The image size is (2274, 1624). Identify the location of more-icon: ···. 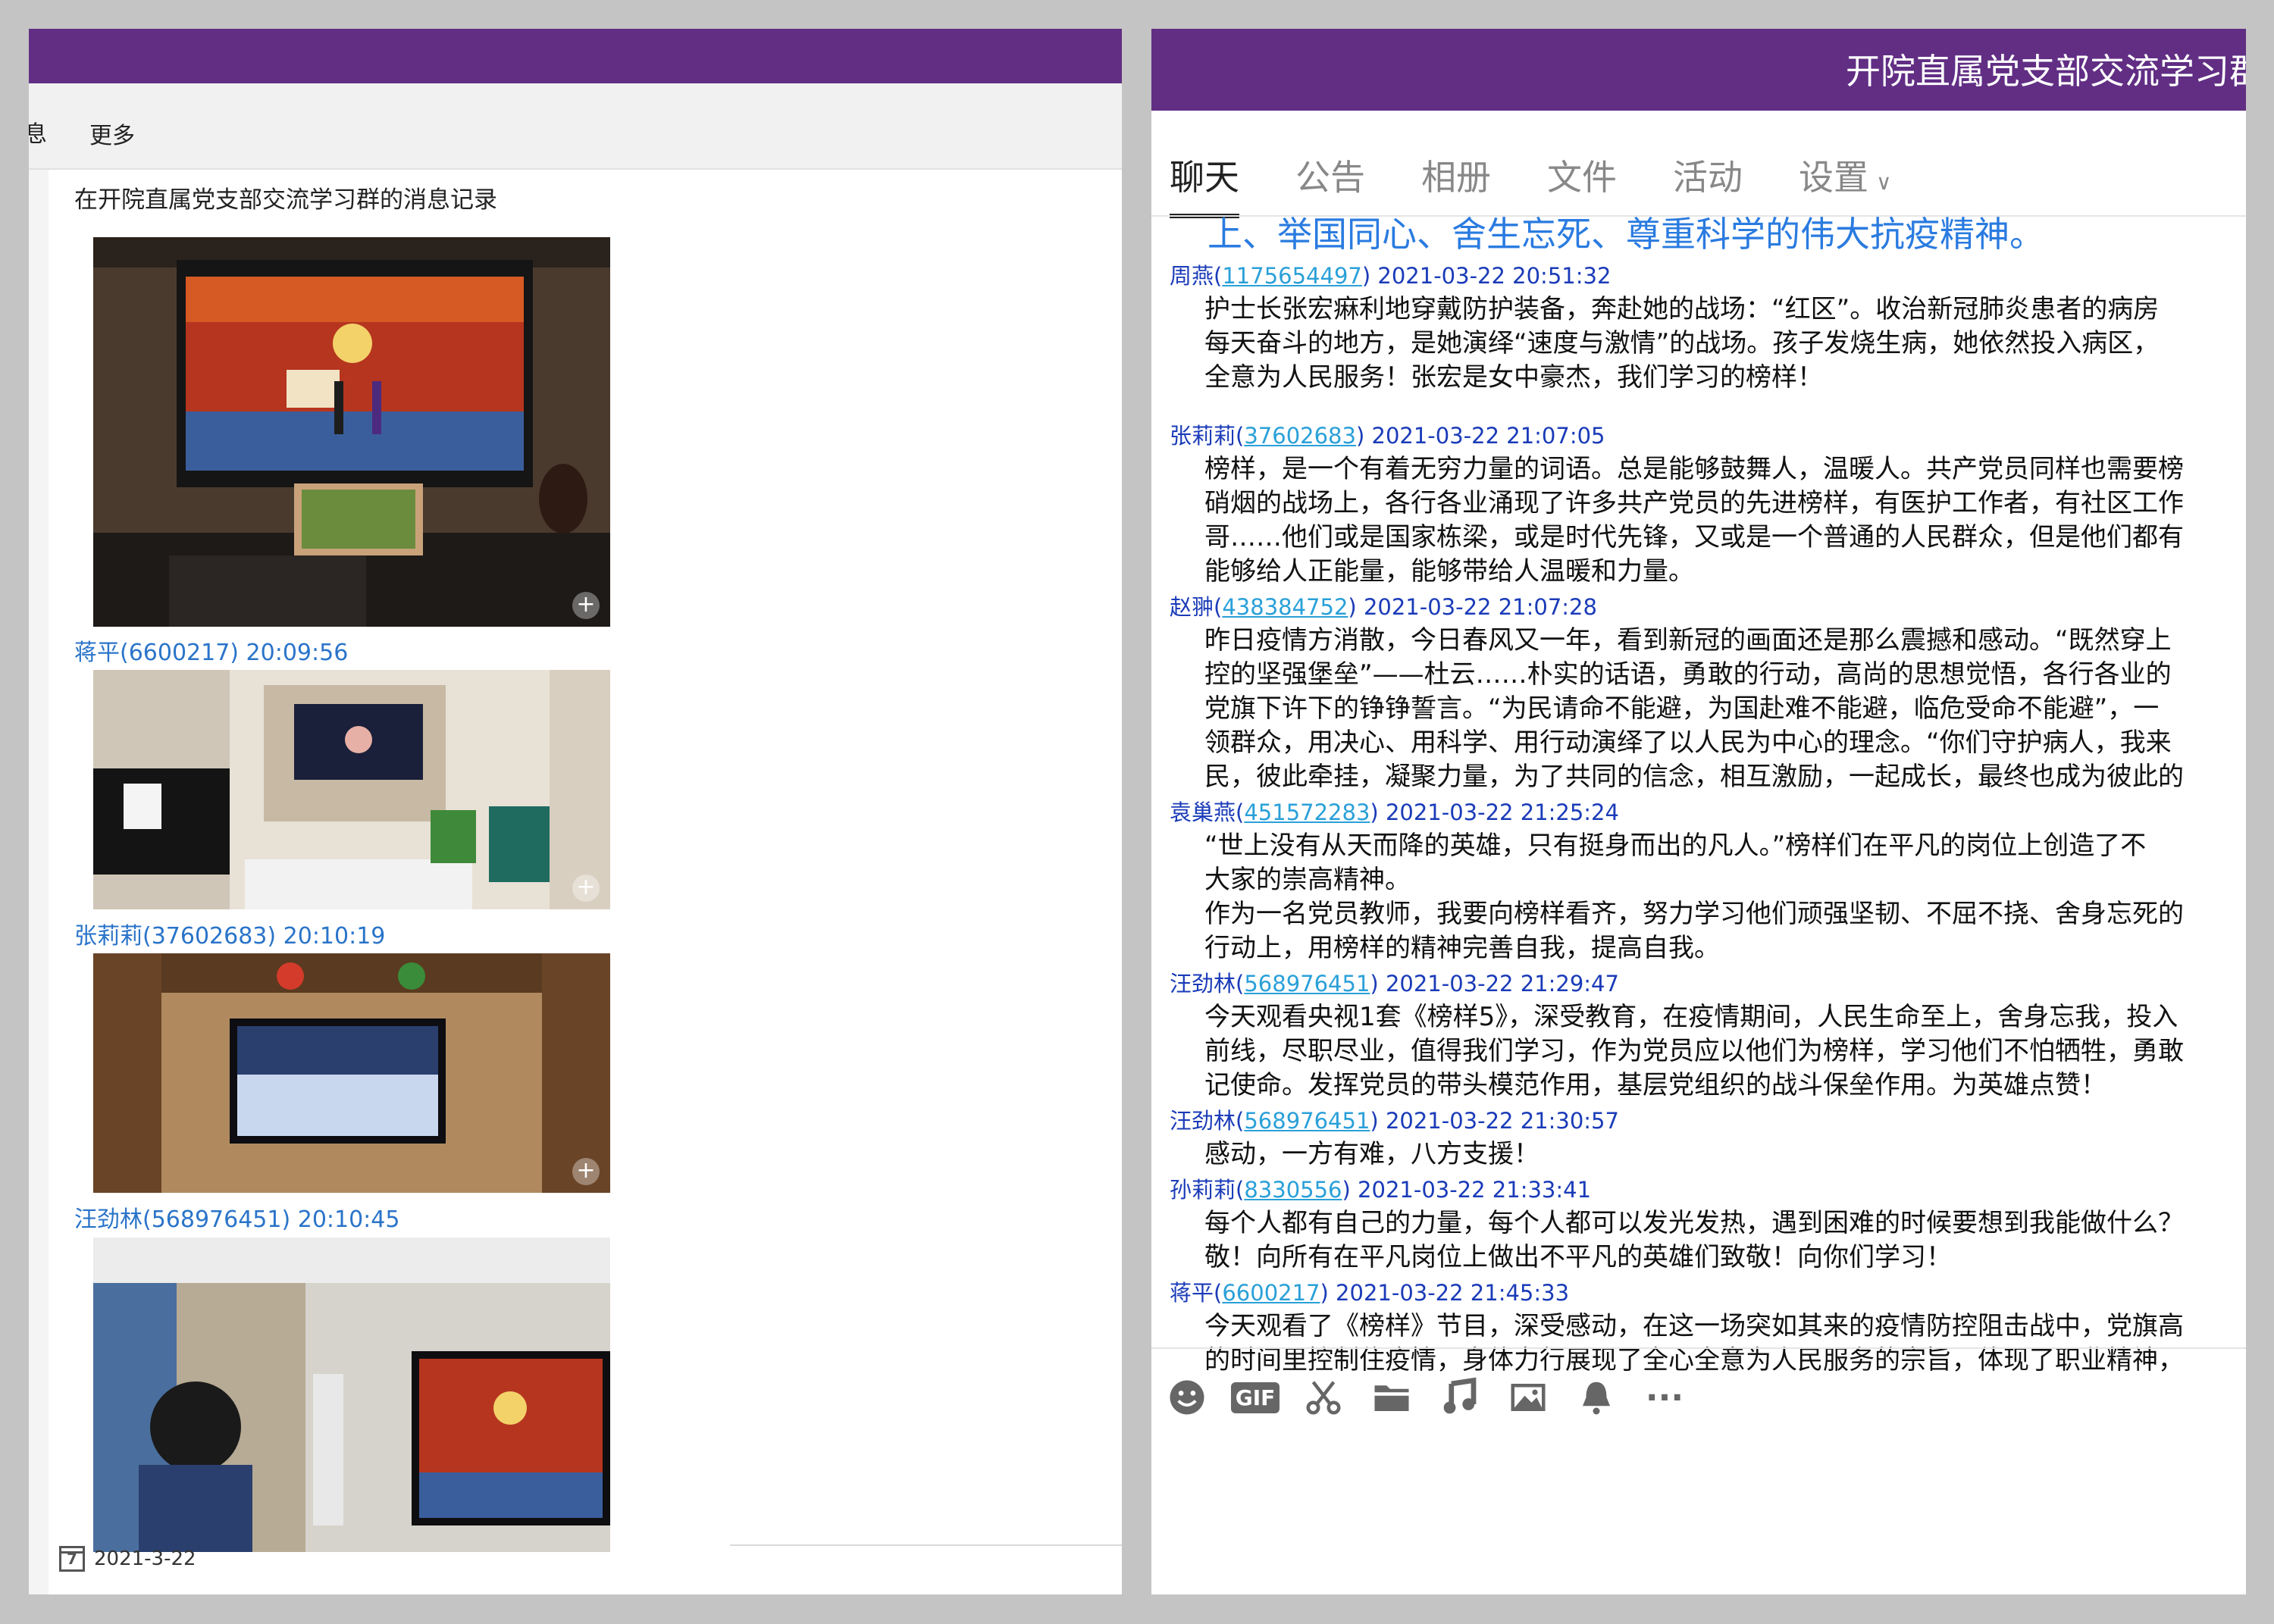
(1664, 1397).